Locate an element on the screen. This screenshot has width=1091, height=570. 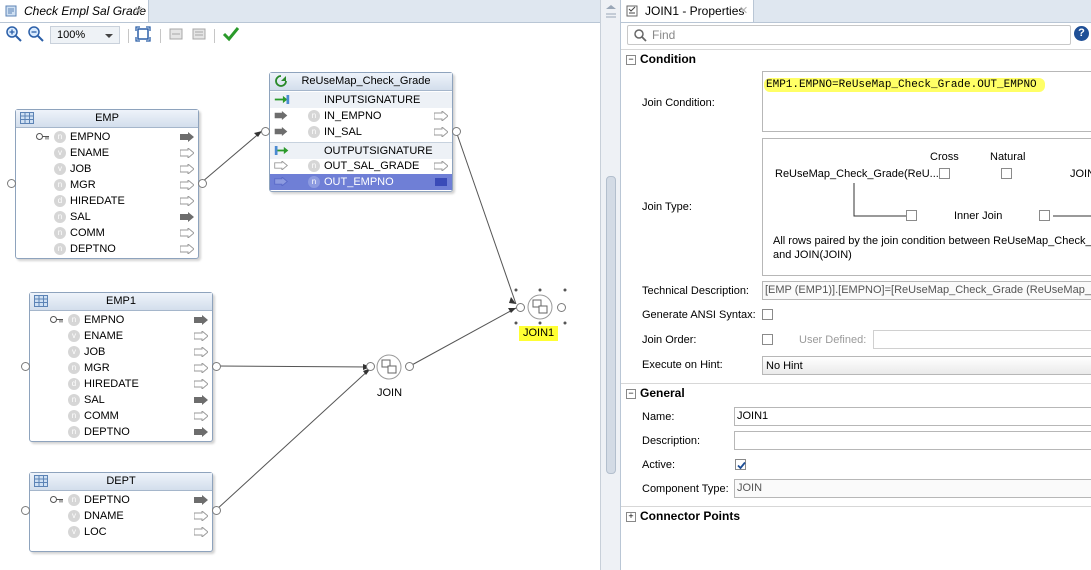
row-label: LOC is located at coordinates (95, 532).